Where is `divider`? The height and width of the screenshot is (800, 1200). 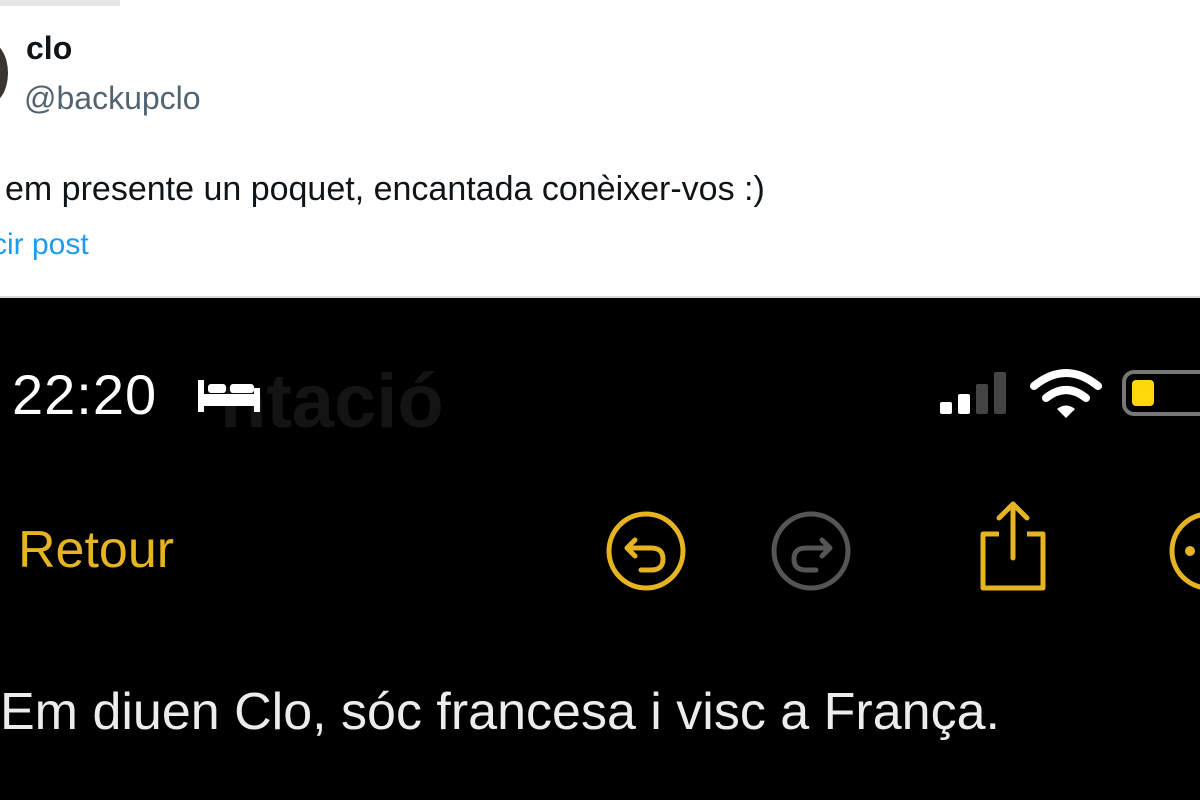
divider is located at coordinates (60, 3).